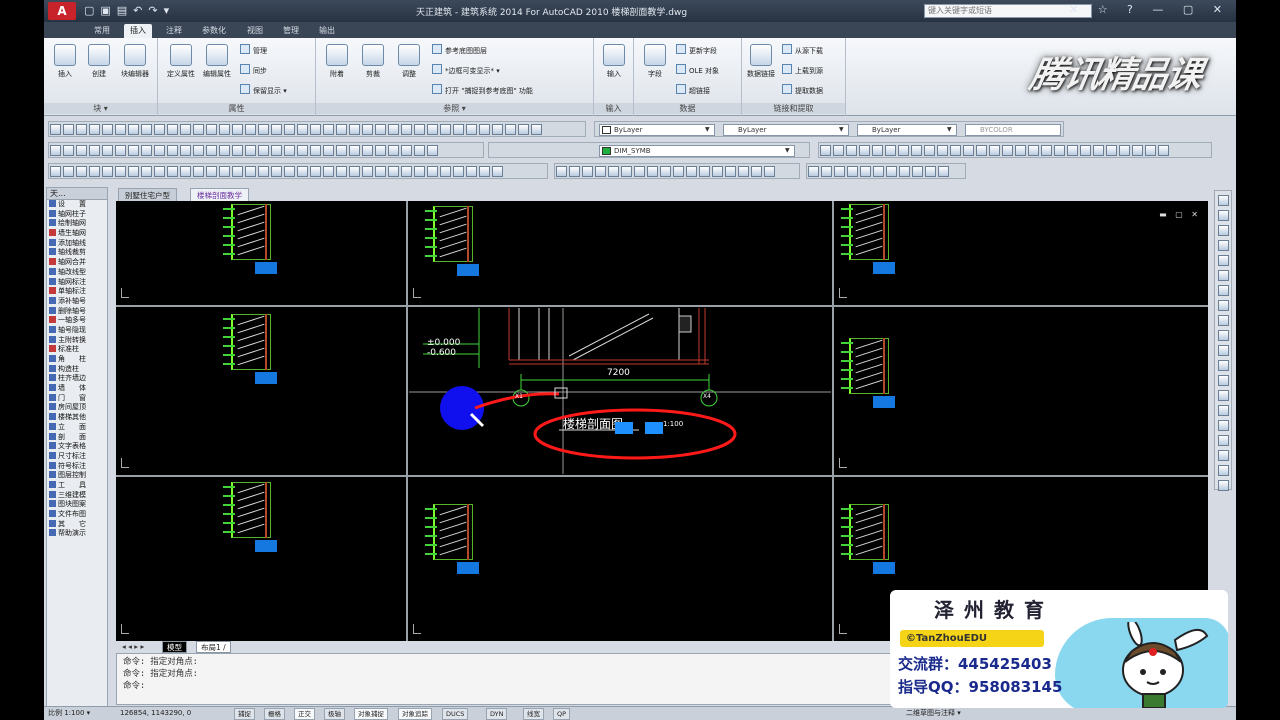 Image resolution: width=1280 pixels, height=720 pixels. I want to click on search-input: 键入关键字或短语, so click(1008, 11).